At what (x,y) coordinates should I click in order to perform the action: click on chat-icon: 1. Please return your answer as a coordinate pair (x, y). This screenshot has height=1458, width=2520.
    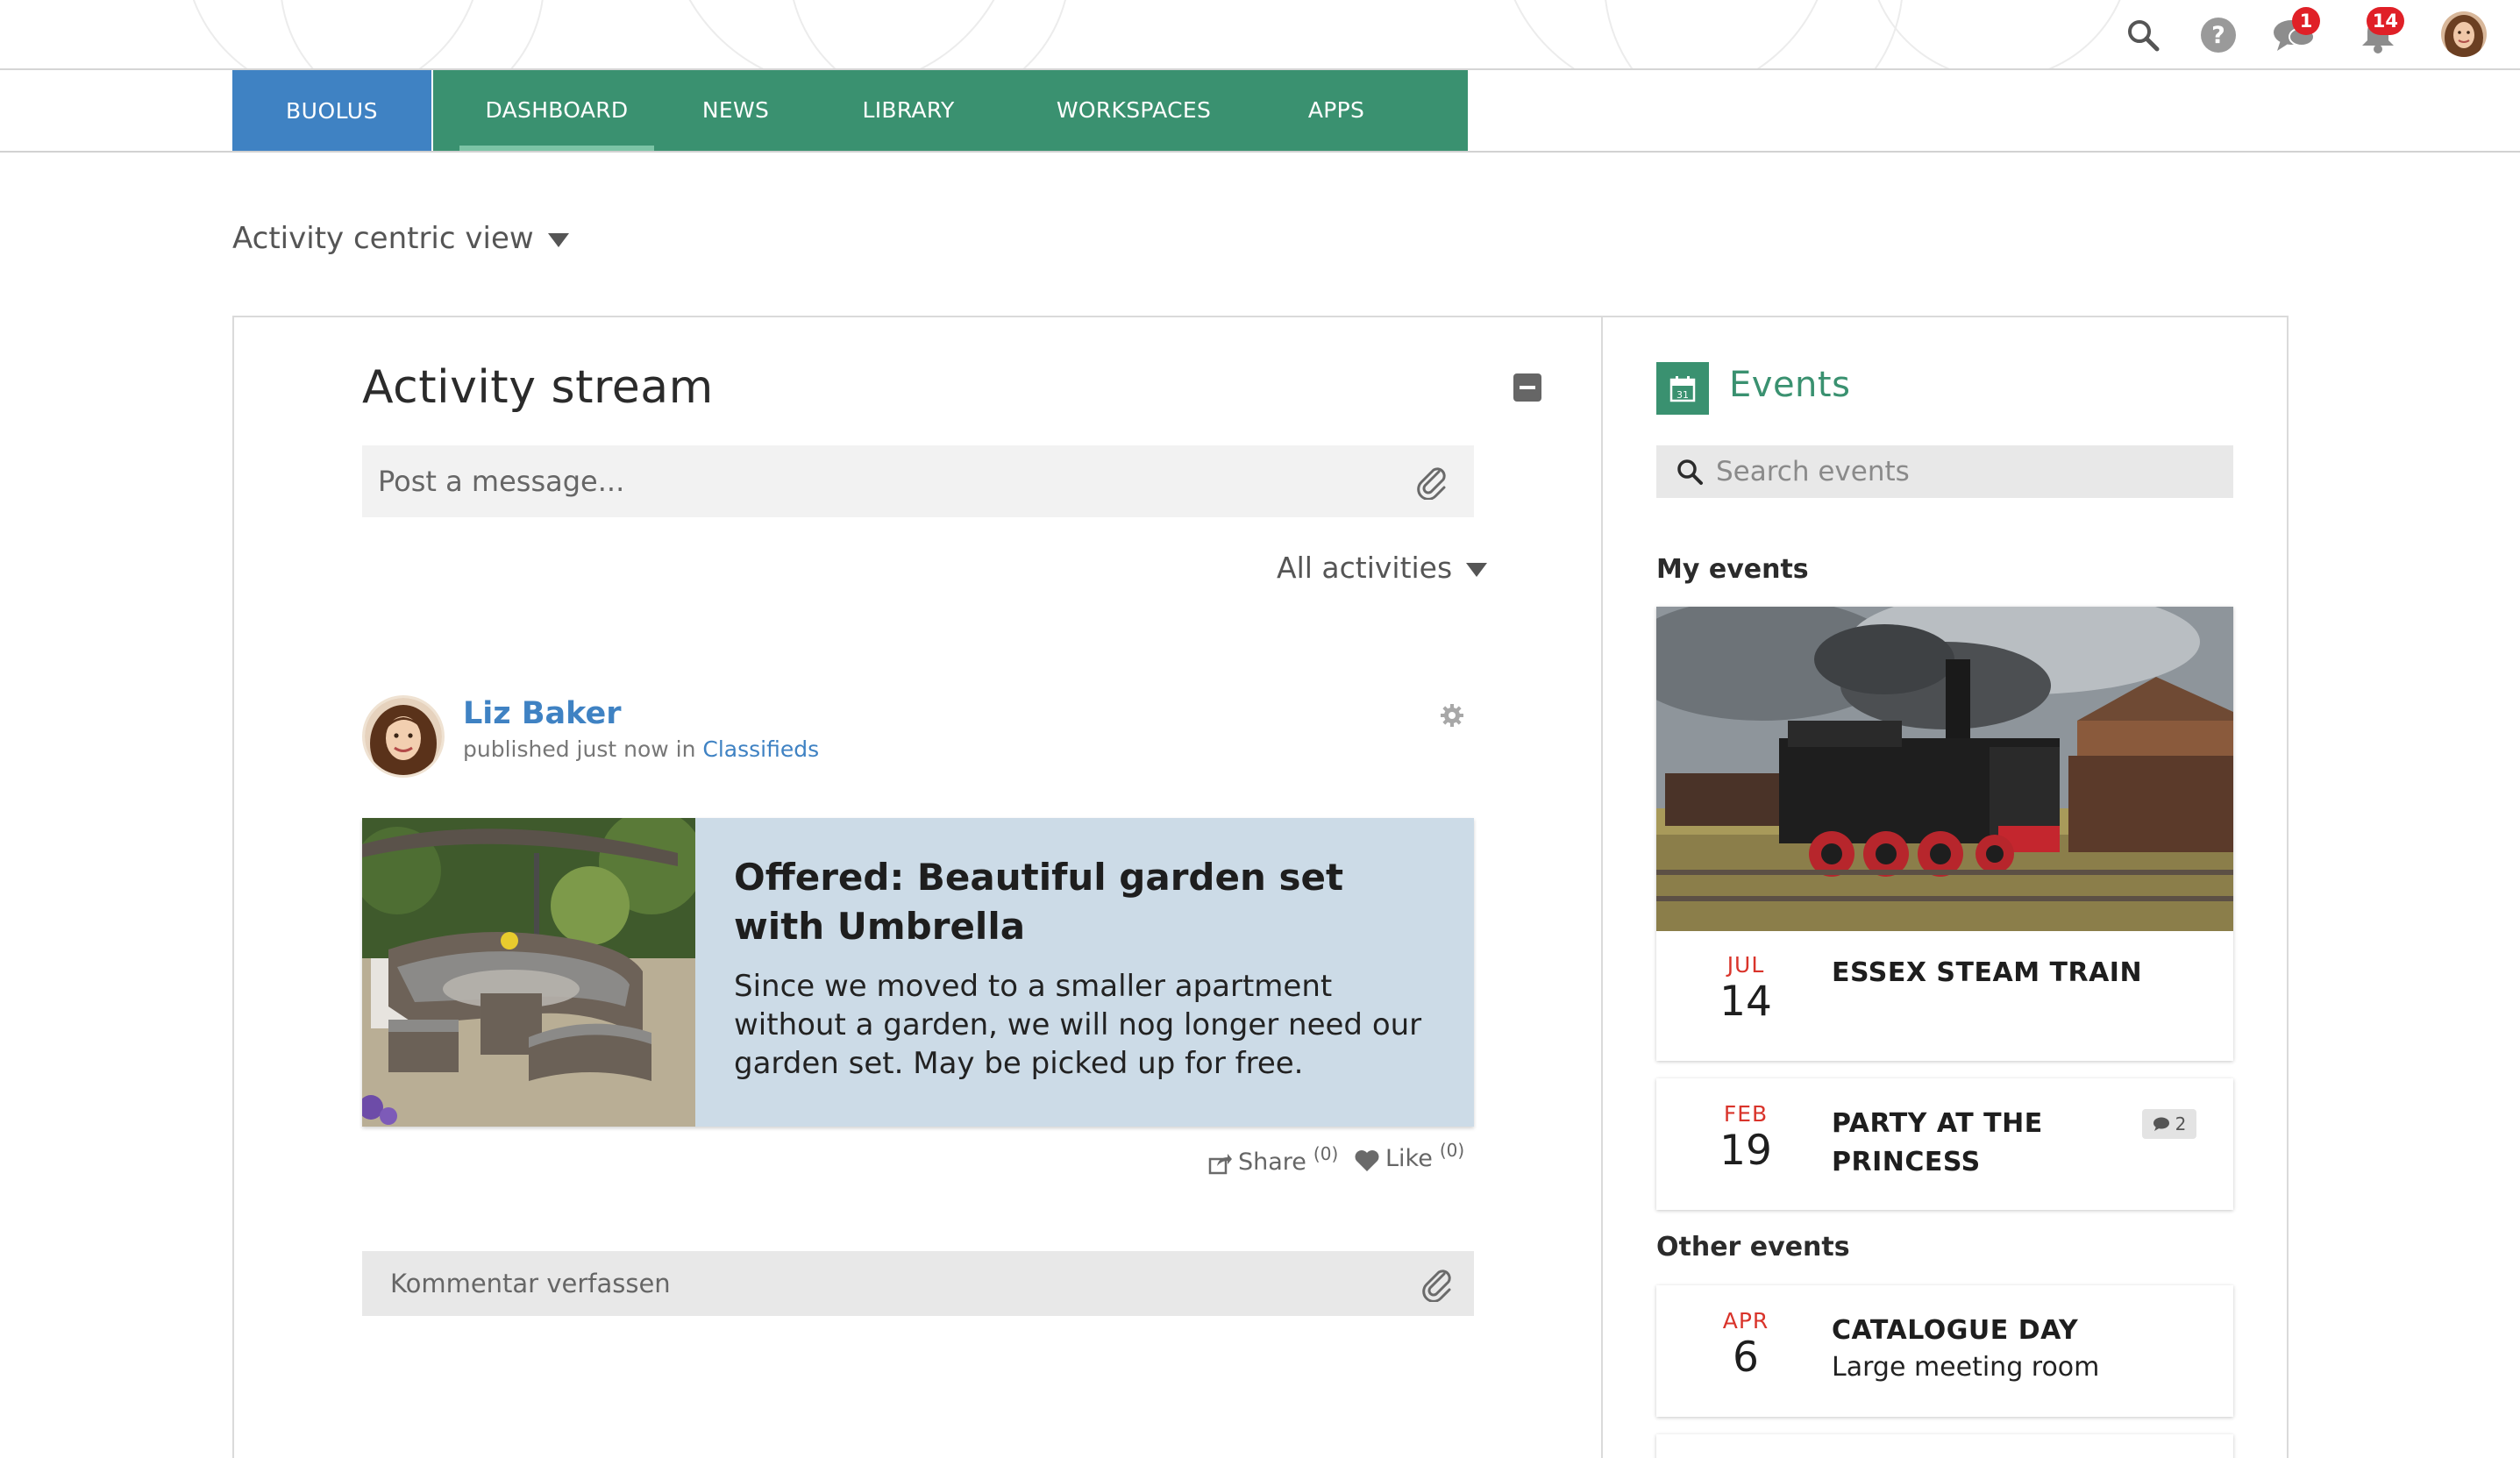
    Looking at the image, I should click on (2294, 33).